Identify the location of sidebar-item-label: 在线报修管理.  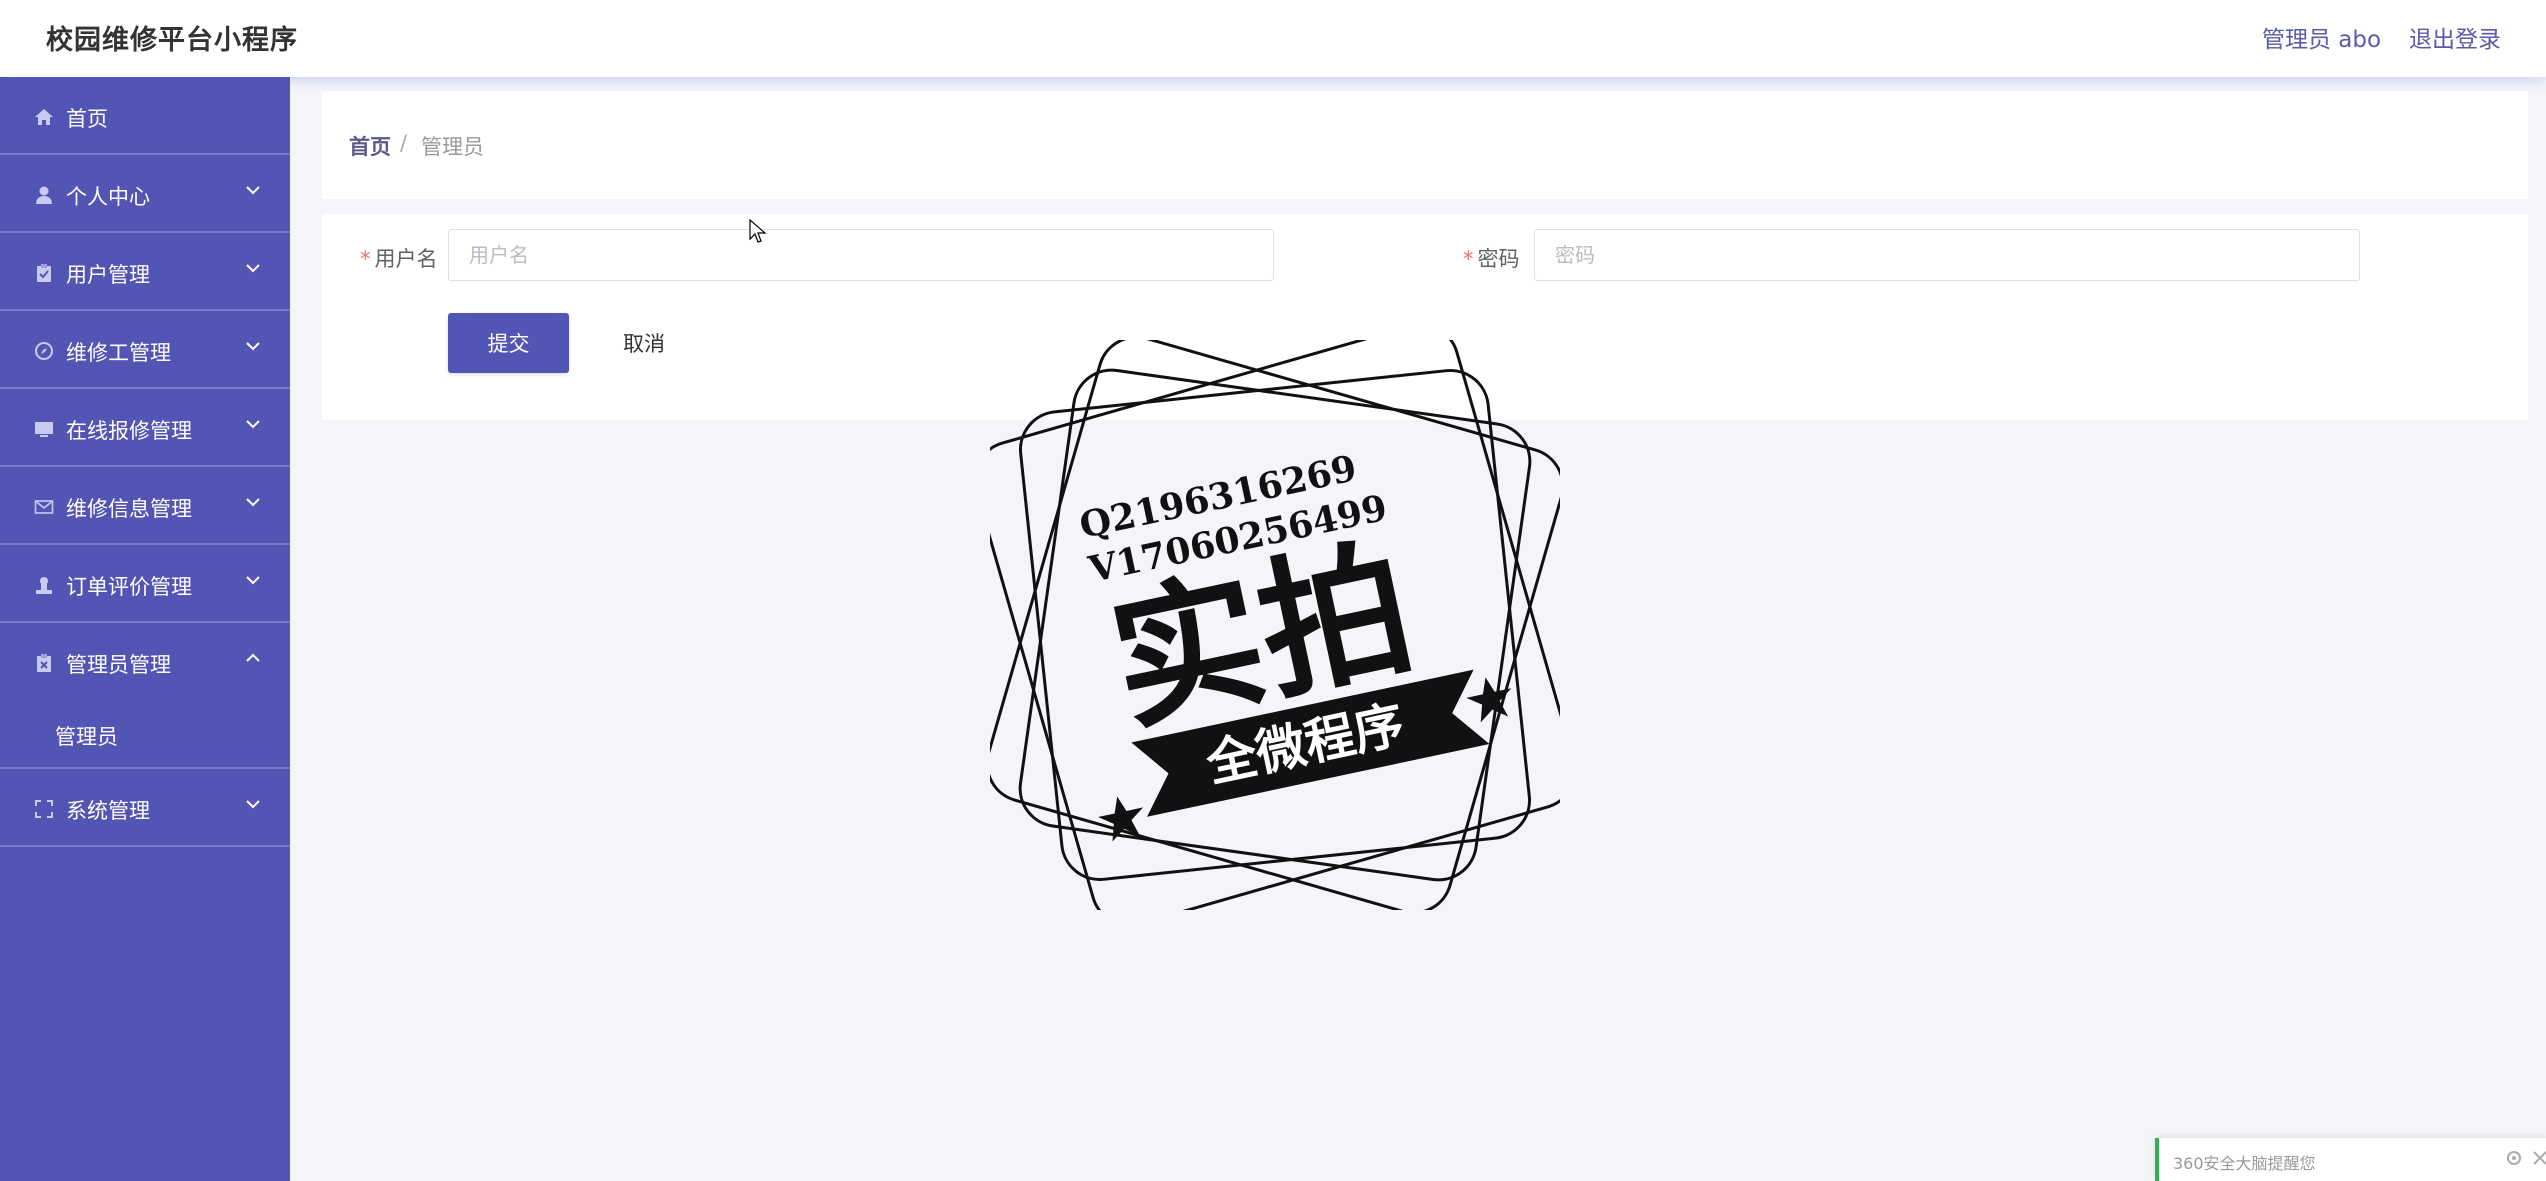
(129, 431).